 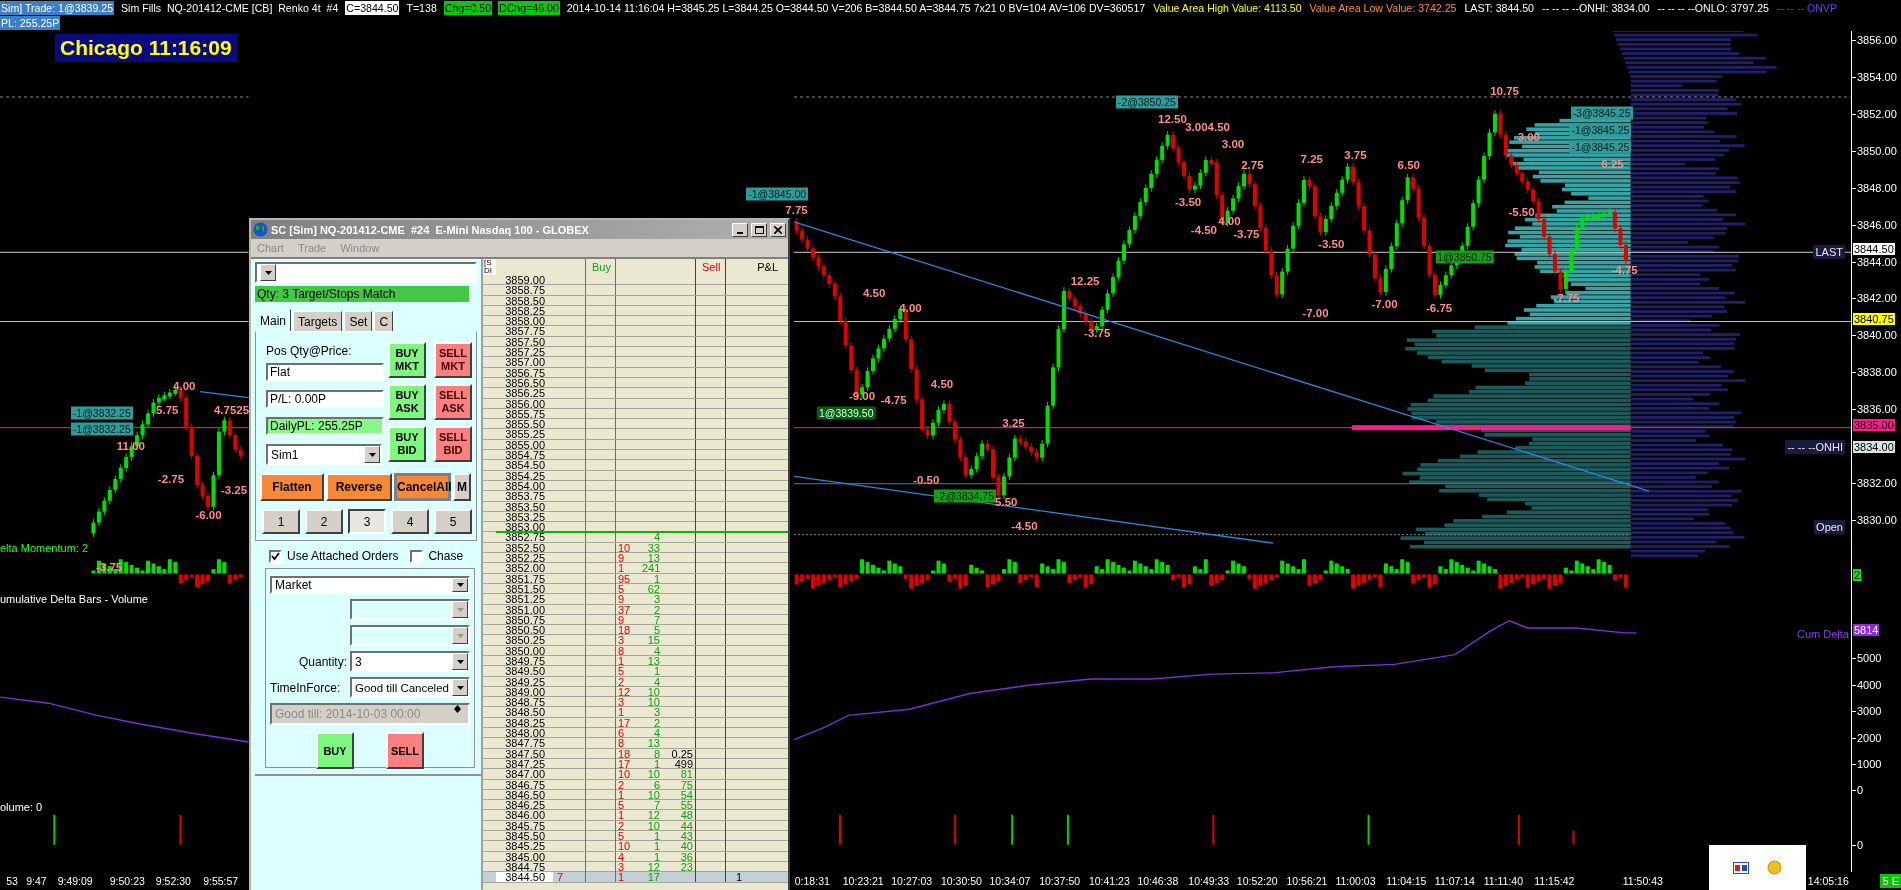 I want to click on ladder-row: 3848.75 3 10, so click(x=635, y=702).